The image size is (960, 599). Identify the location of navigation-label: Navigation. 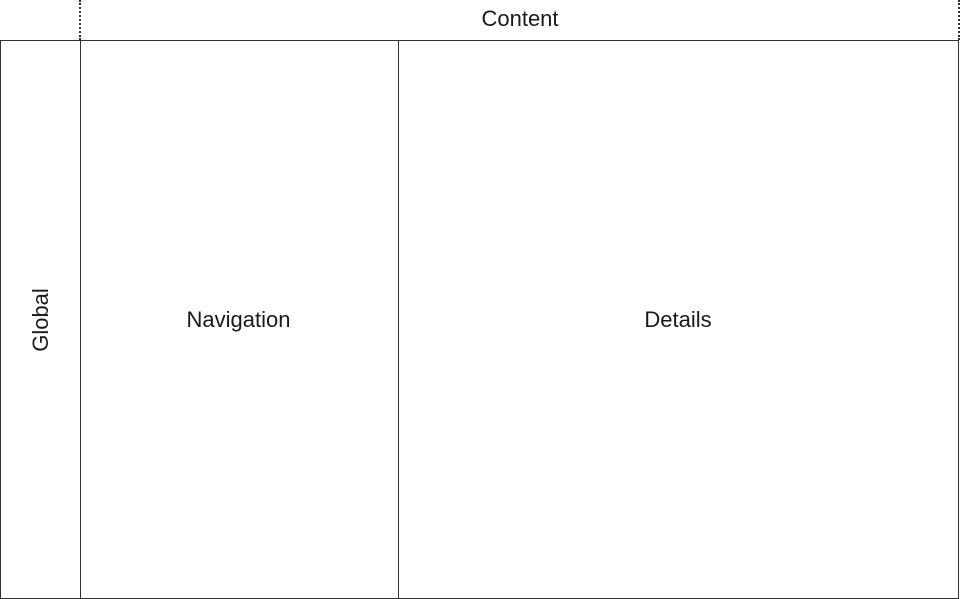
(238, 319).